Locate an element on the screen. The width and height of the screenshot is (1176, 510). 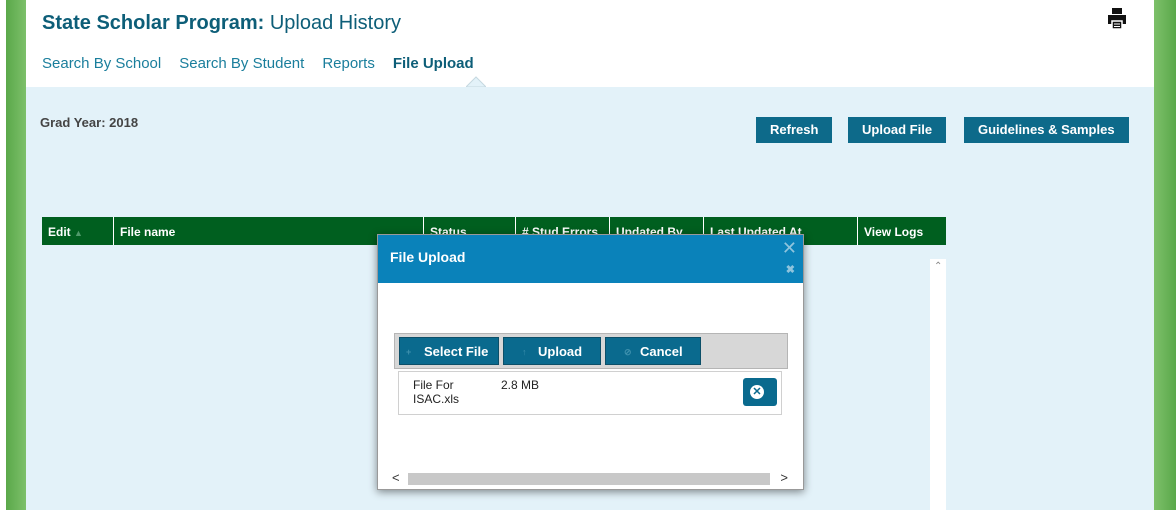
table-vertical-scrollbar: ⌃ is located at coordinates (938, 384).